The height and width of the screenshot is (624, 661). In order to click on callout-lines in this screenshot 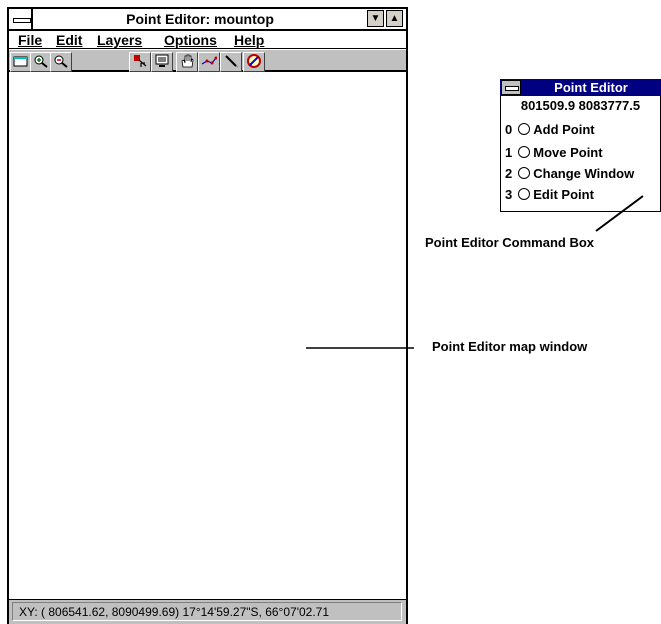, I will do `click(475, 272)`.